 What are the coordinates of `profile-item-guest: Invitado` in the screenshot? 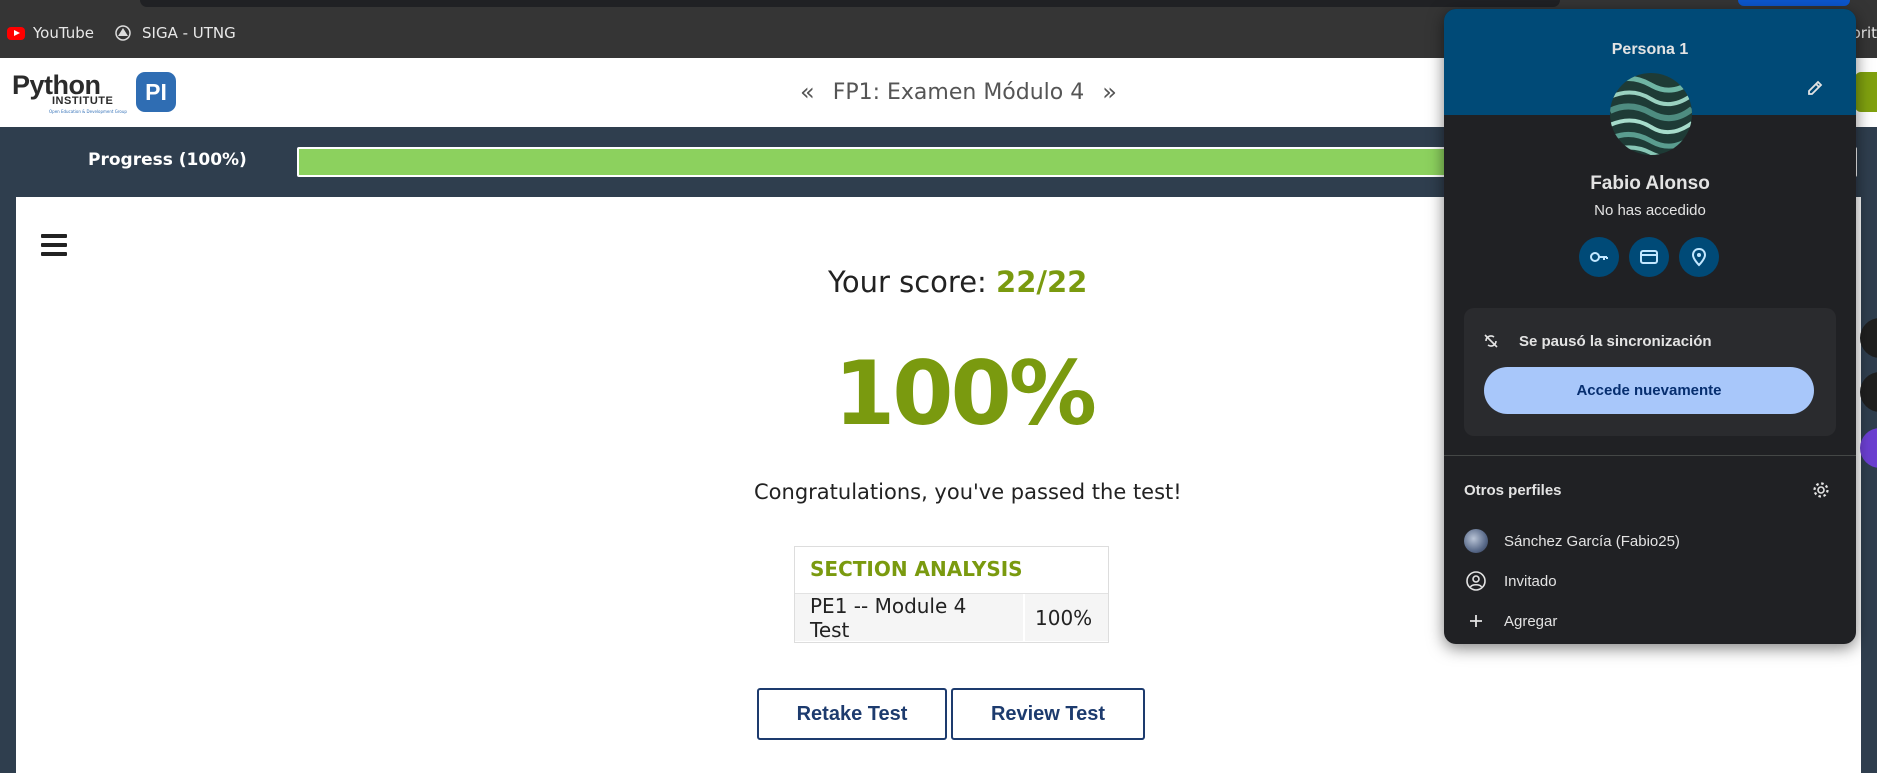 It's located at (1650, 581).